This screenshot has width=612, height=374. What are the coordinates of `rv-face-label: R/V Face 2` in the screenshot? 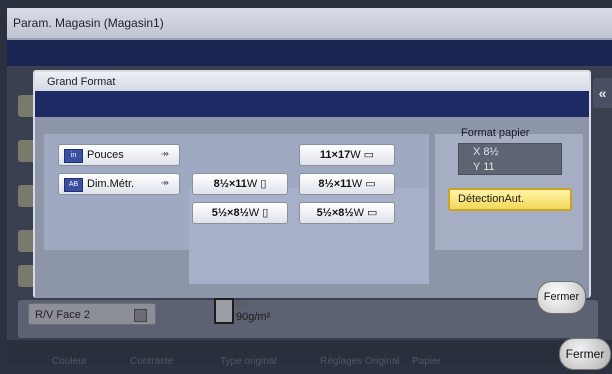 It's located at (63, 315).